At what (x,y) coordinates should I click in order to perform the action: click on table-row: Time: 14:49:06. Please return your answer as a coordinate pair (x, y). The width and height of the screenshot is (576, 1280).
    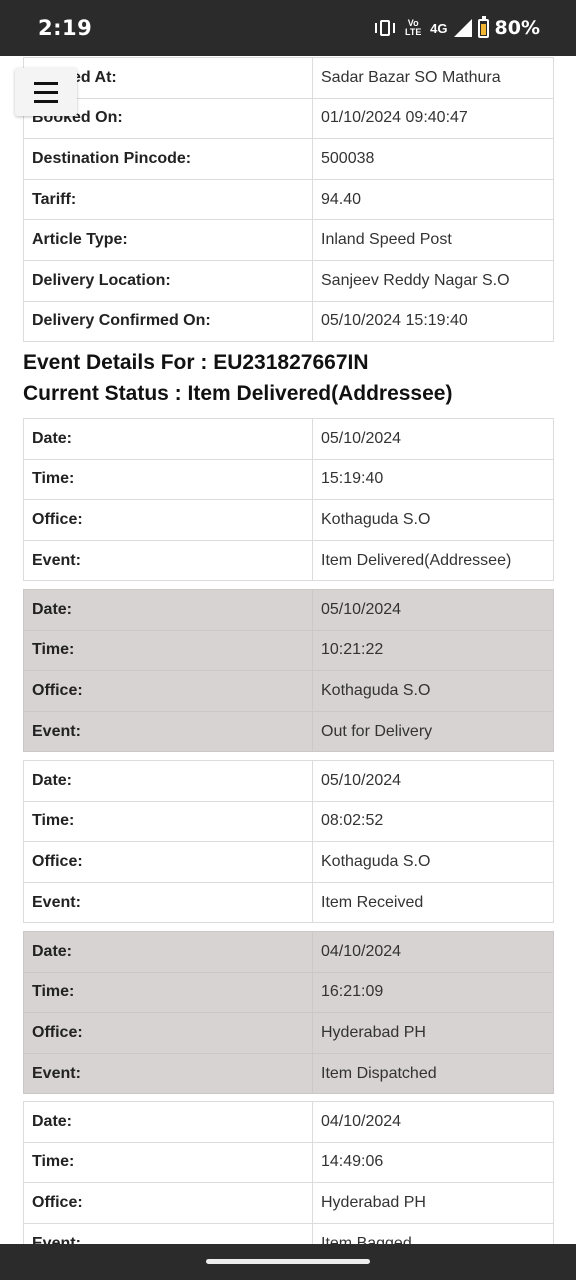
    Looking at the image, I should click on (288, 1162).